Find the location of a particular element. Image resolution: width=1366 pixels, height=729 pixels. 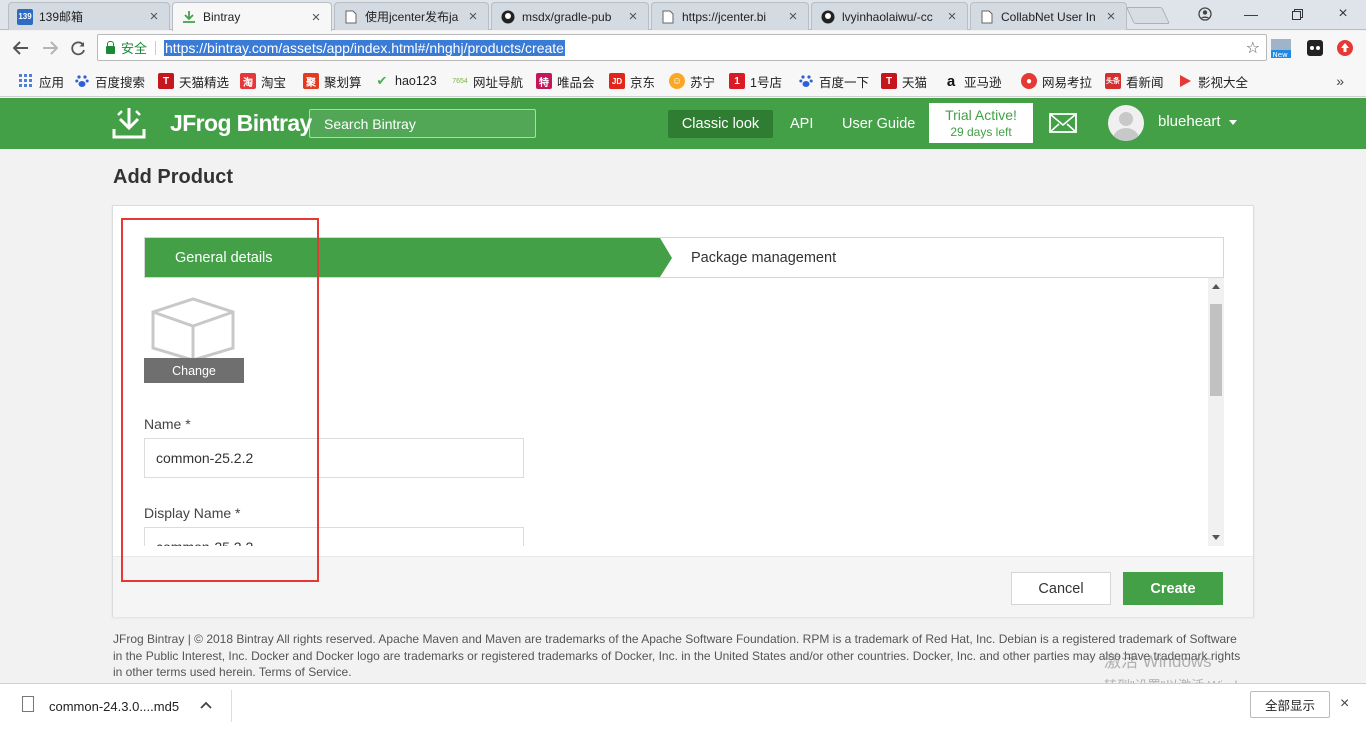

bookmark-tmall-select: T 天猫精选 is located at coordinates (193, 81).